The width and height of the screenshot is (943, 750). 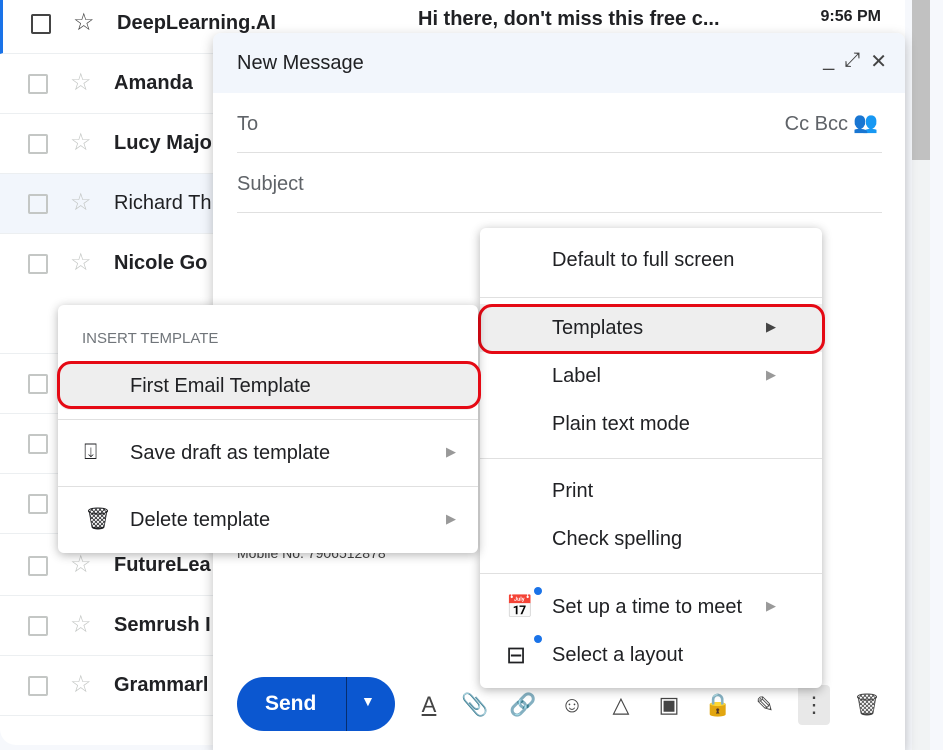 What do you see at coordinates (651, 424) in the screenshot?
I see `menu-item-plain-text: Plain text mode` at bounding box center [651, 424].